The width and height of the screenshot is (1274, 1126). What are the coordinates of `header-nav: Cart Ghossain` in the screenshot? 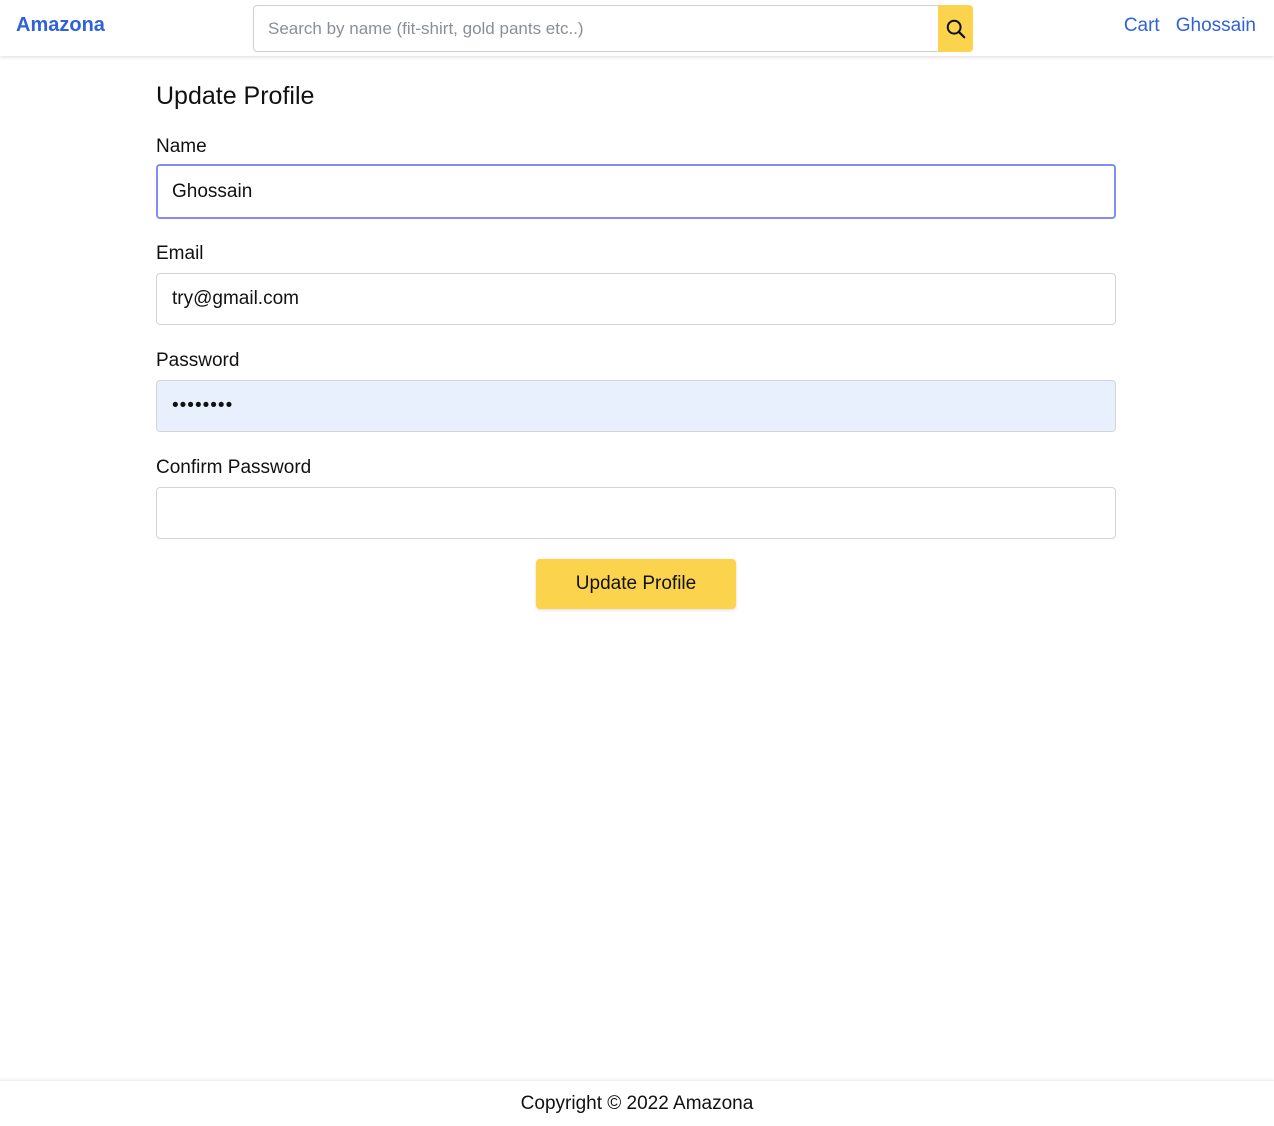 It's located at (1190, 26).